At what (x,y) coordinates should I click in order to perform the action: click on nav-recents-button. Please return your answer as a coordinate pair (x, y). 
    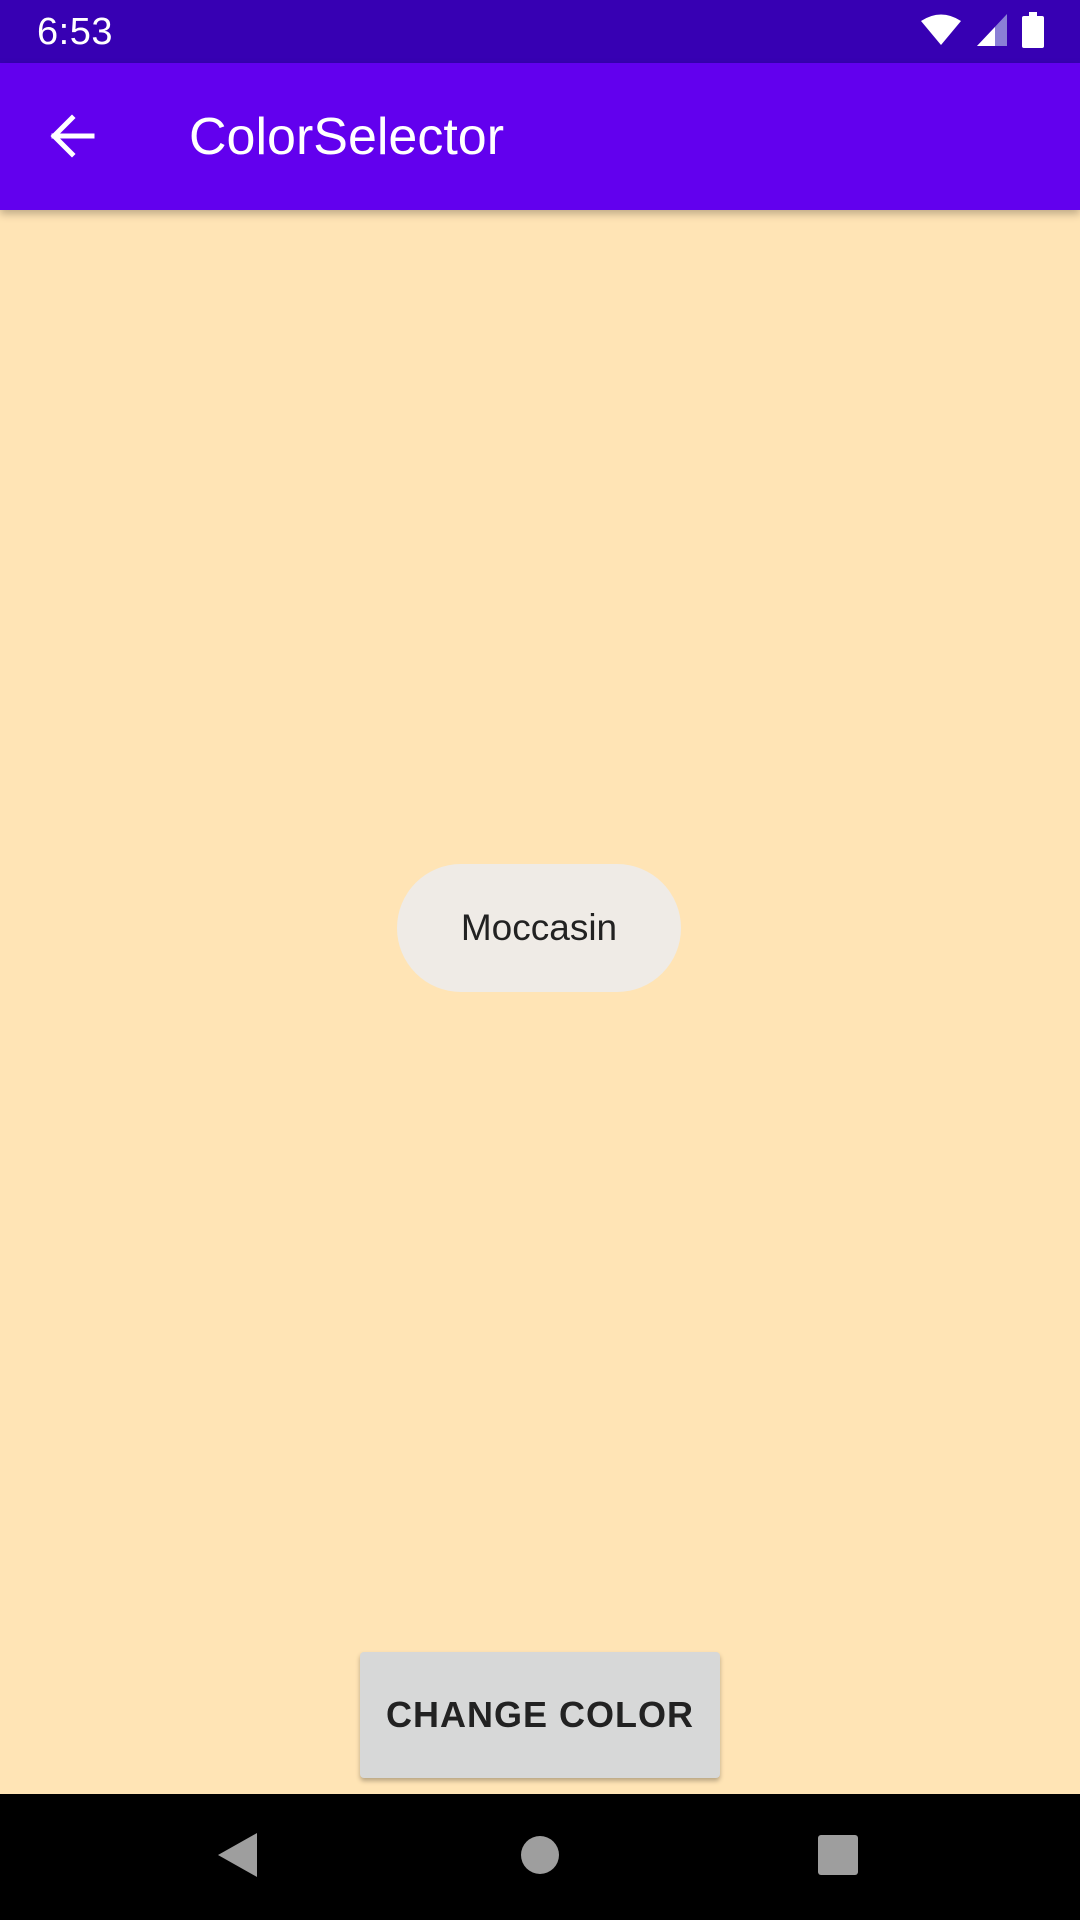
    Looking at the image, I should click on (838, 1857).